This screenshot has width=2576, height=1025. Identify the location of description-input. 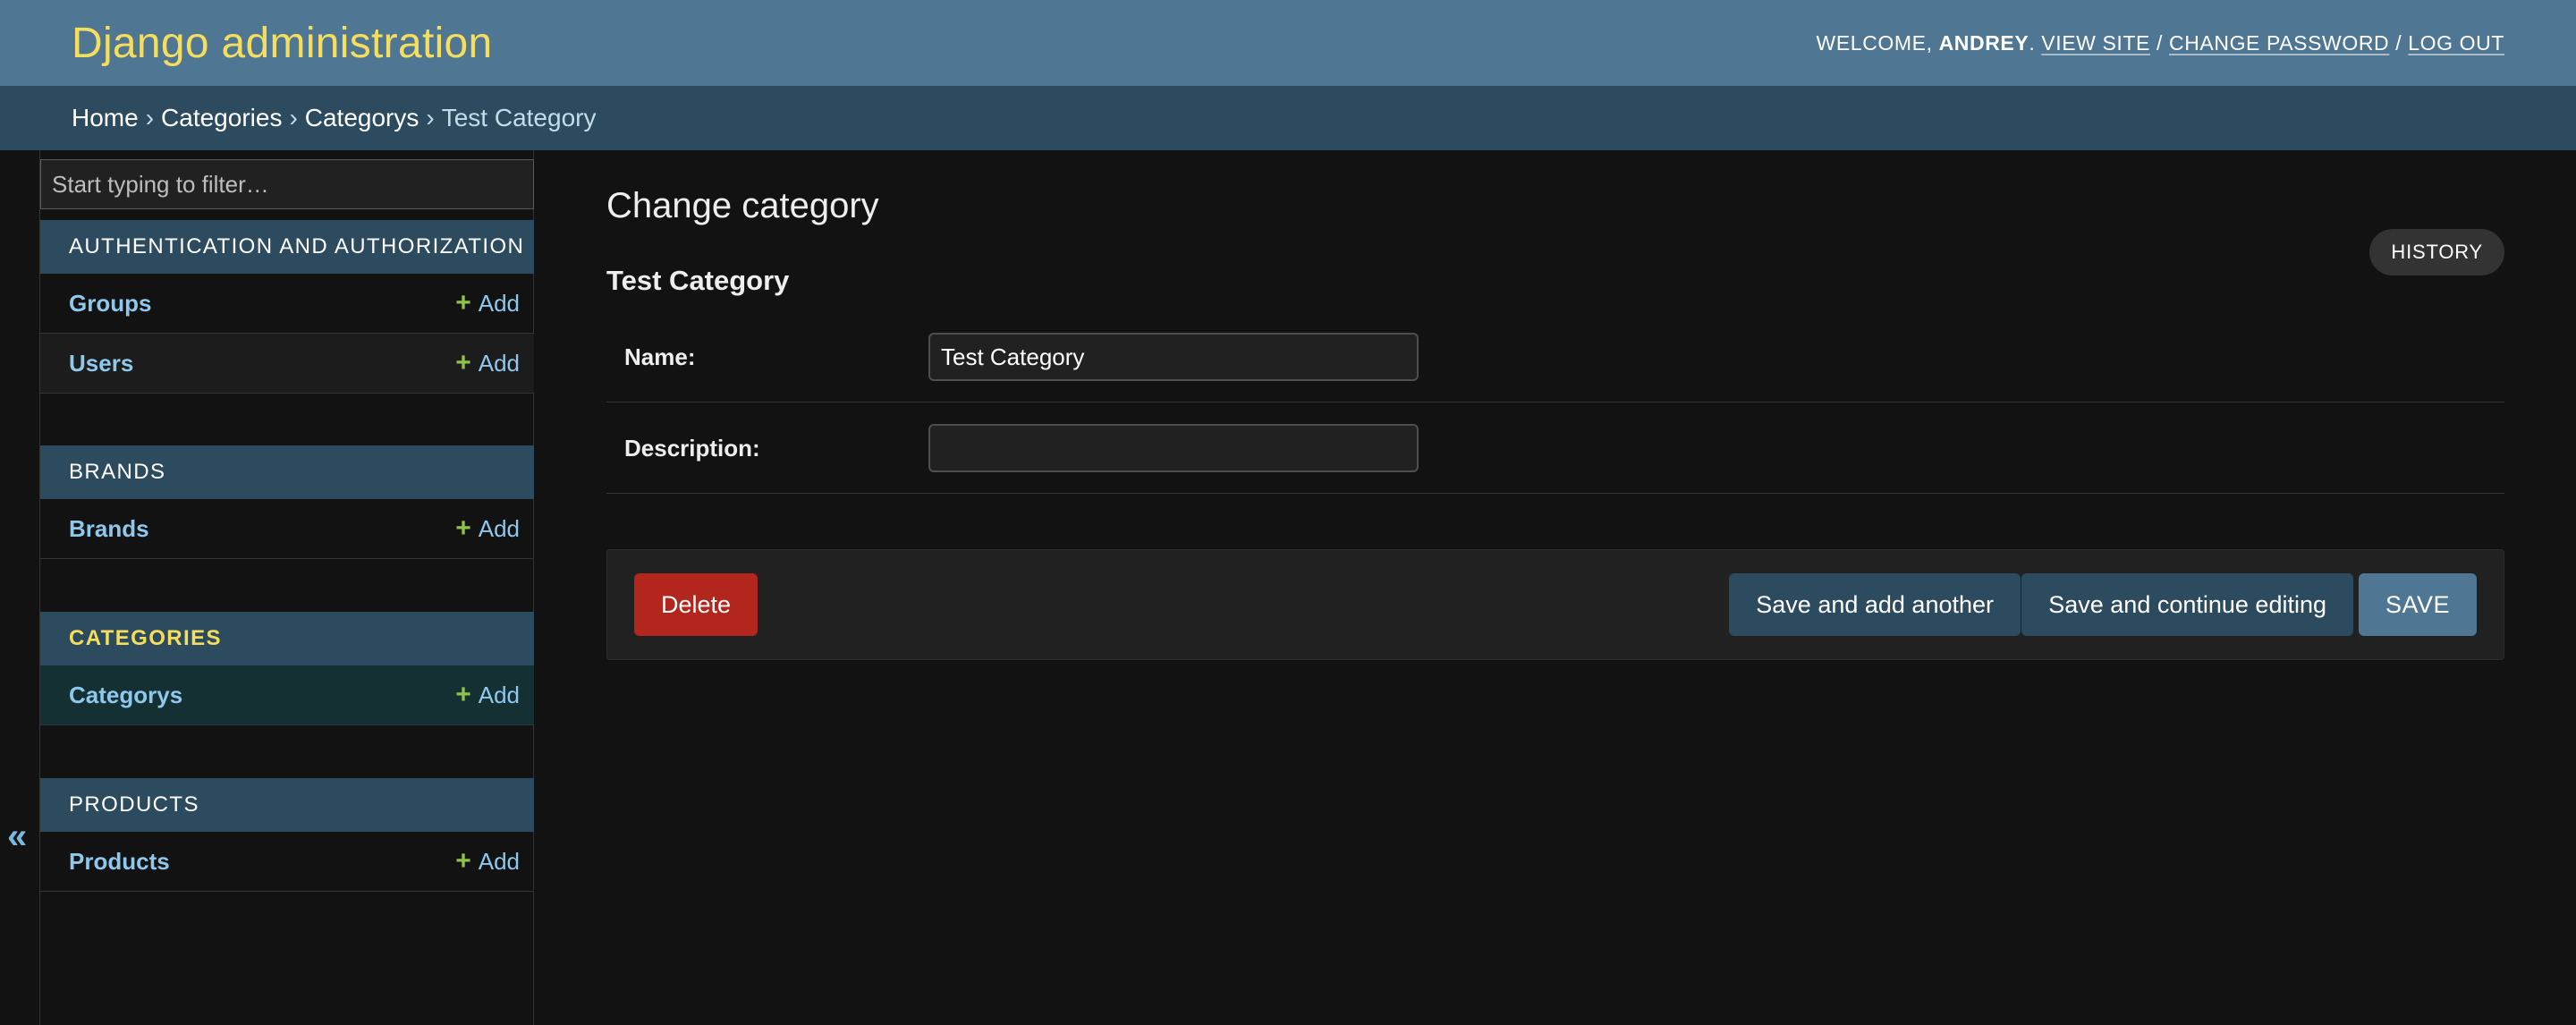
(1173, 448).